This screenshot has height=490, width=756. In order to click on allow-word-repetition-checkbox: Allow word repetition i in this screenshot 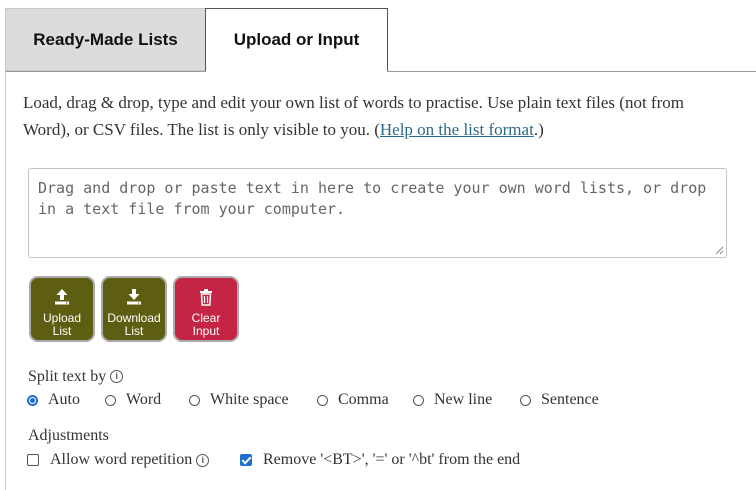, I will do `click(118, 460)`.